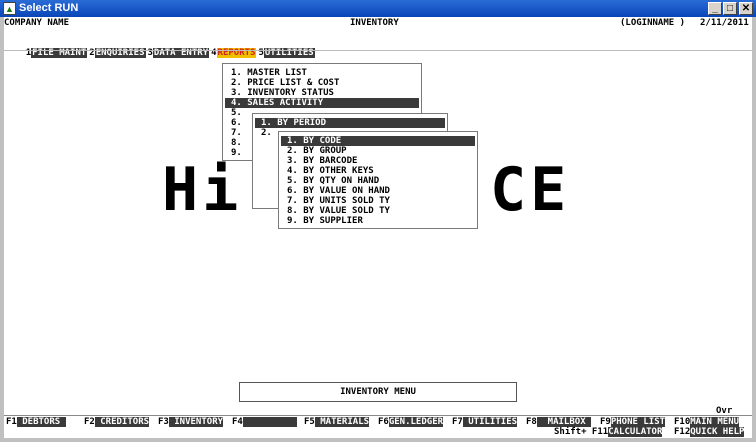 The width and height of the screenshot is (756, 442). I want to click on period-item-by-other-keys: 4. BY OTHER KEYS, so click(330, 171).